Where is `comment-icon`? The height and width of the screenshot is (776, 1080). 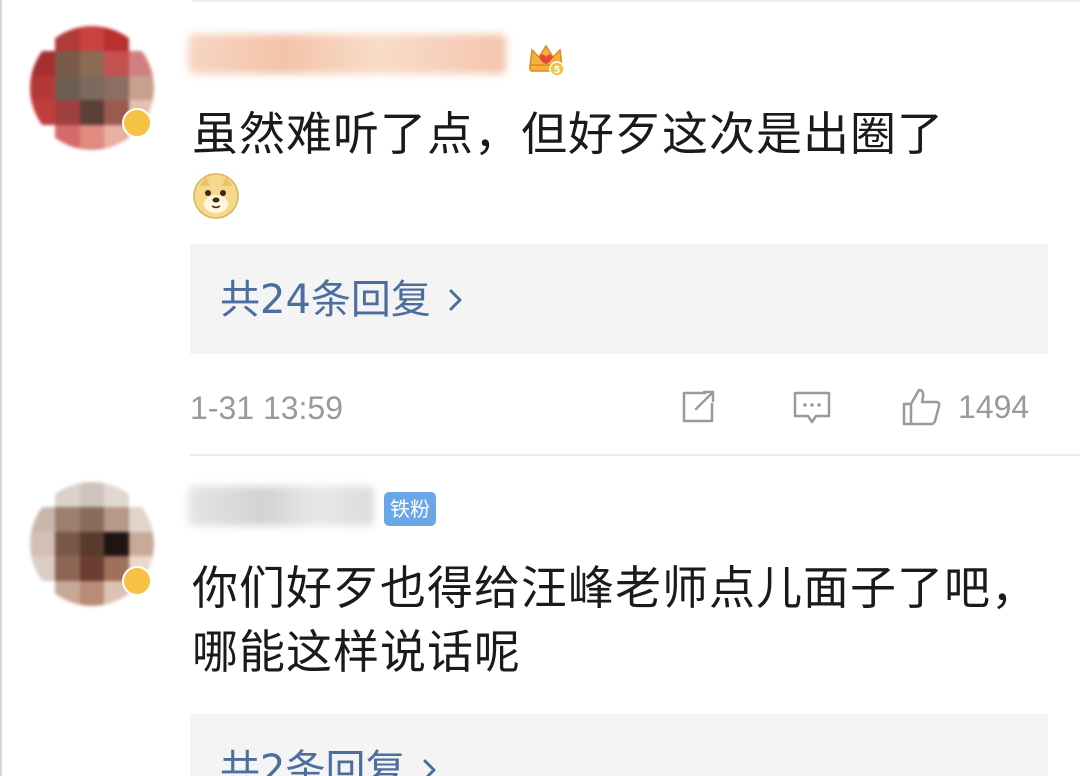
comment-icon is located at coordinates (812, 407).